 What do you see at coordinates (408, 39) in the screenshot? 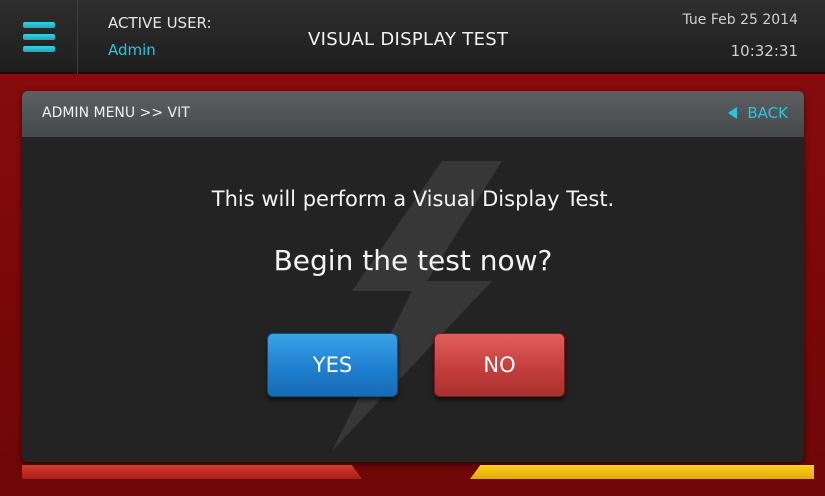
I see `page-title: VISUAL DISPLAY TEST` at bounding box center [408, 39].